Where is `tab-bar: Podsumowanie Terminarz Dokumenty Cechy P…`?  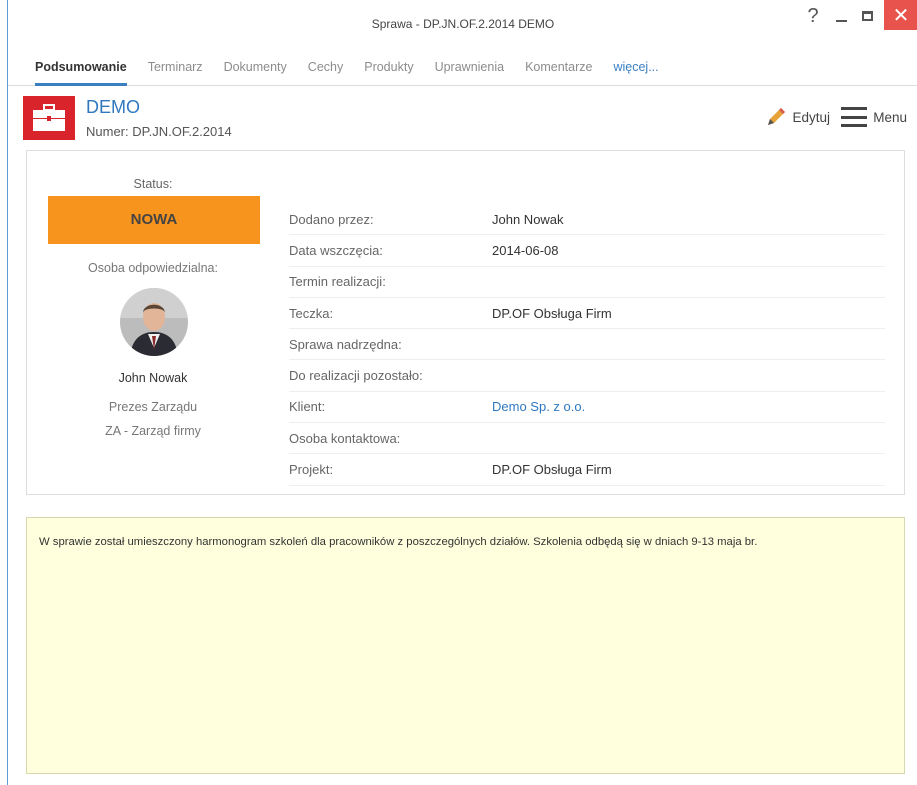
tab-bar: Podsumowanie Terminarz Dokumenty Cechy P… is located at coordinates (462, 67).